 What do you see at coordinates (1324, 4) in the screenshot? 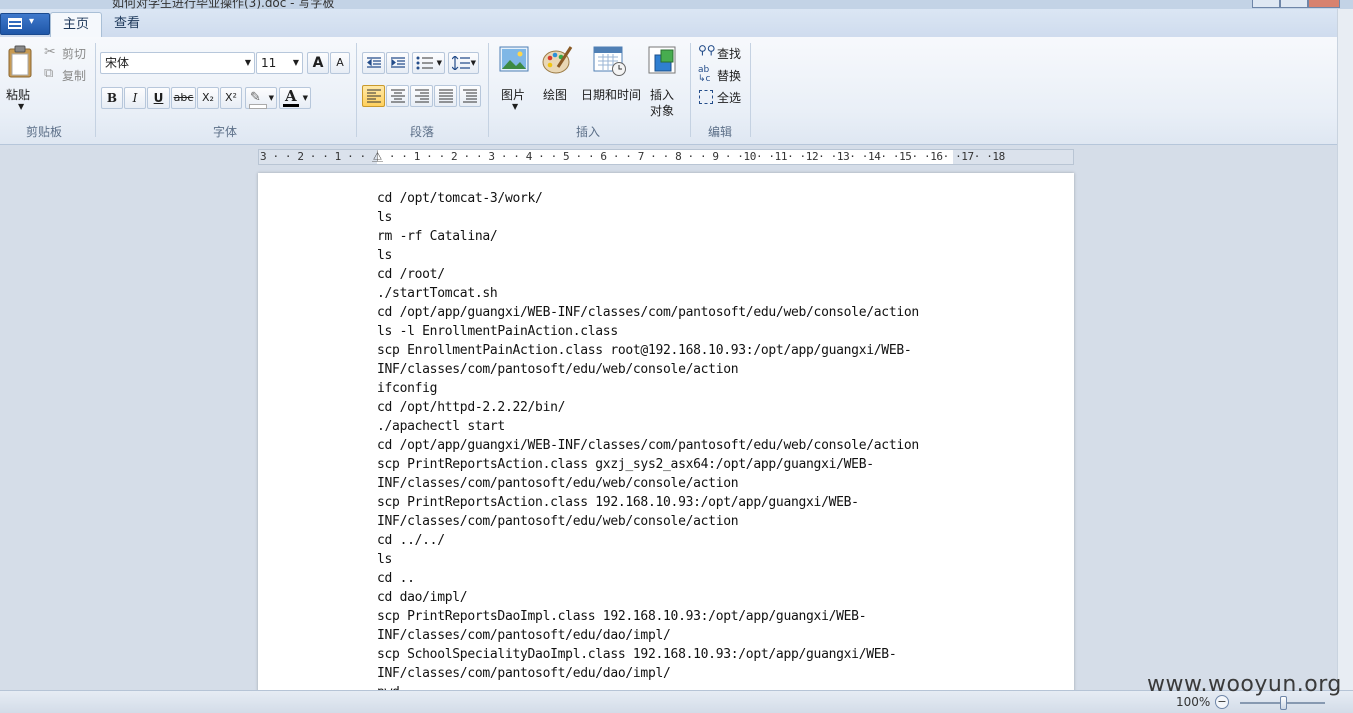
I see `close-button` at bounding box center [1324, 4].